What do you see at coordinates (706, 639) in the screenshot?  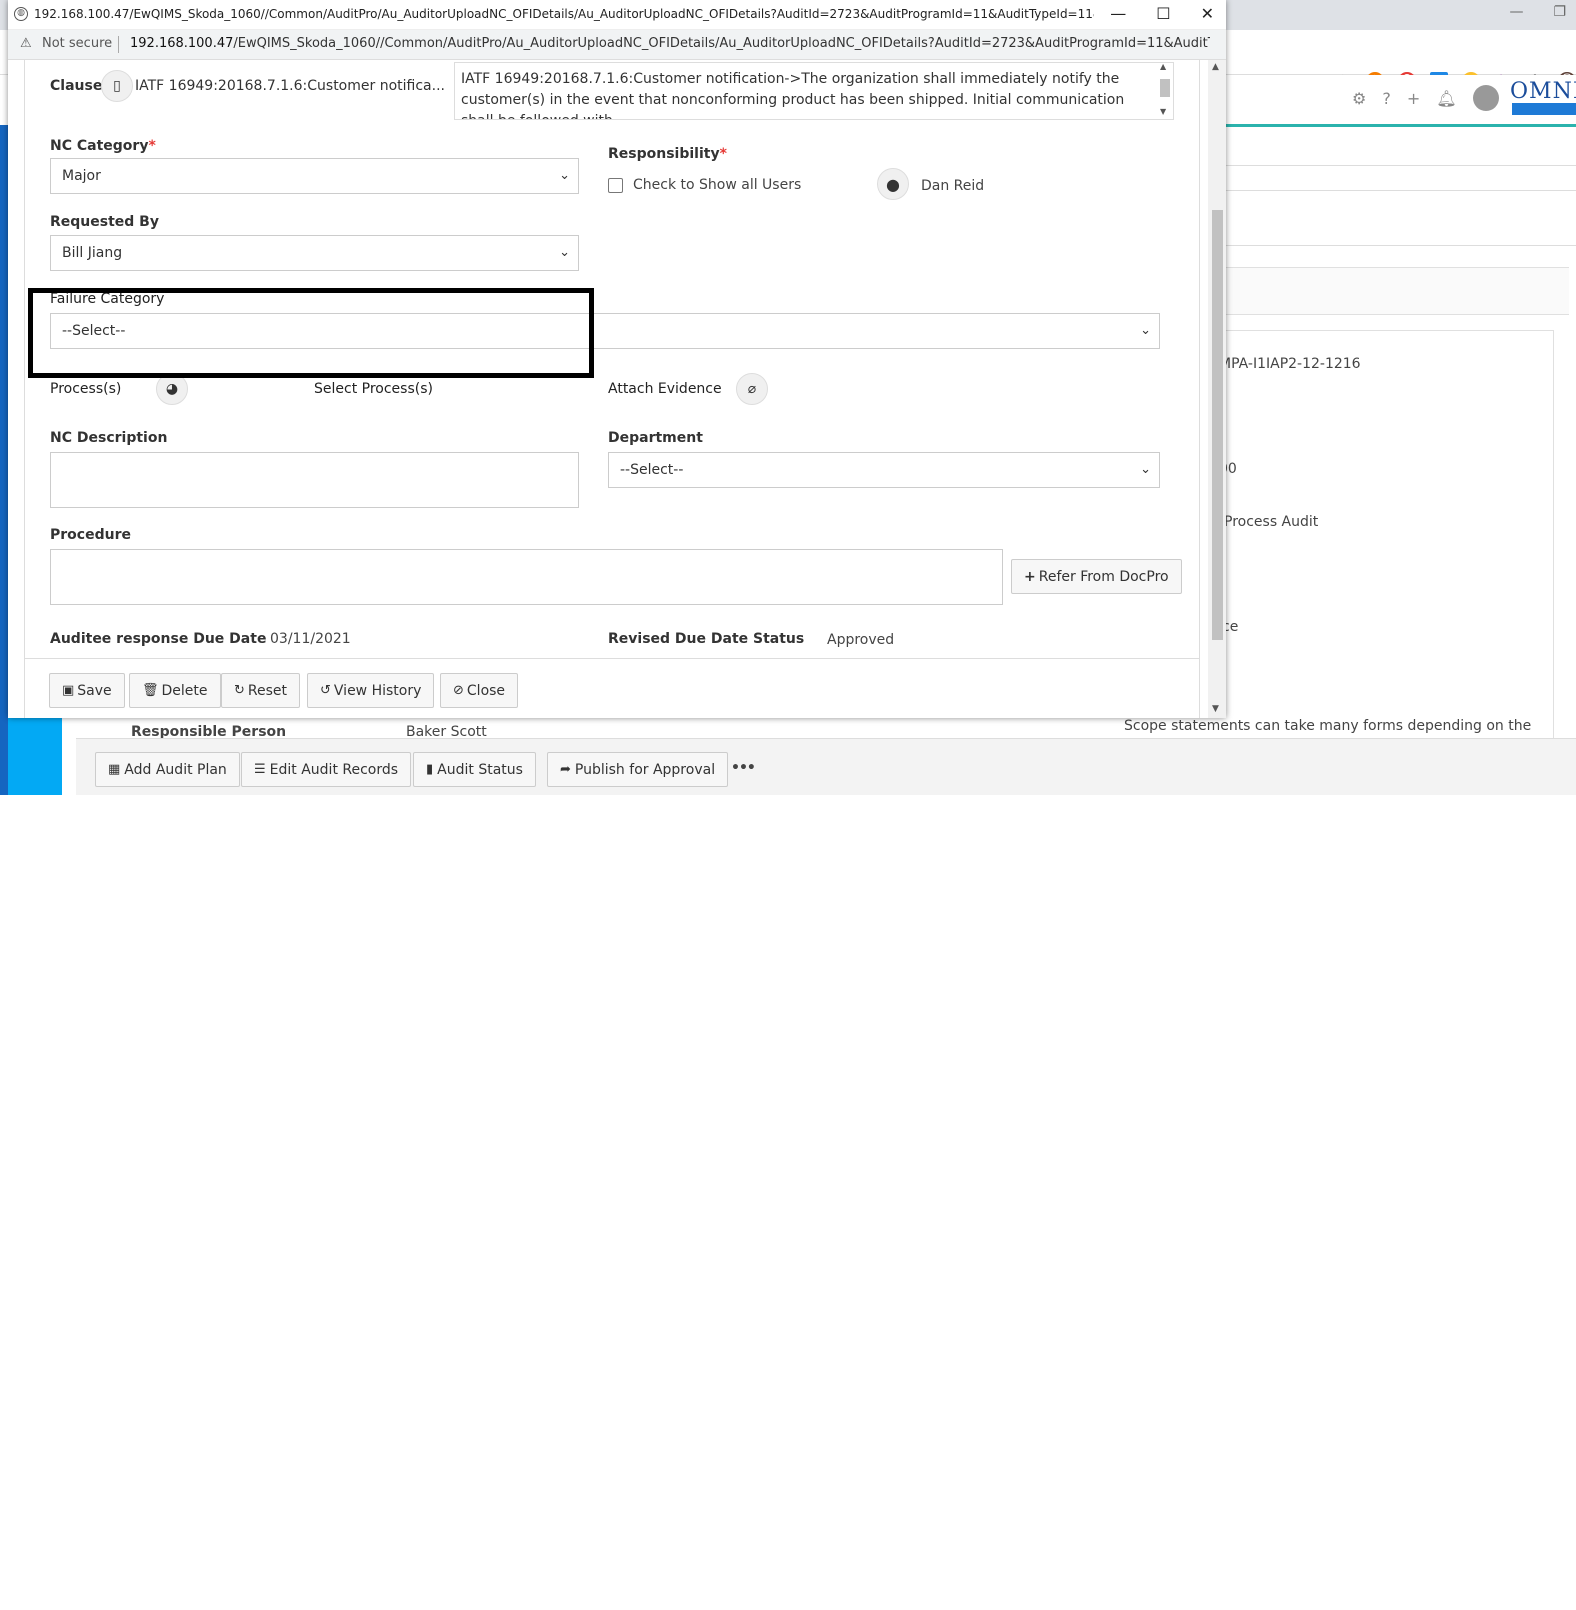 I see `revised-status-label: Revised Due Date Status` at bounding box center [706, 639].